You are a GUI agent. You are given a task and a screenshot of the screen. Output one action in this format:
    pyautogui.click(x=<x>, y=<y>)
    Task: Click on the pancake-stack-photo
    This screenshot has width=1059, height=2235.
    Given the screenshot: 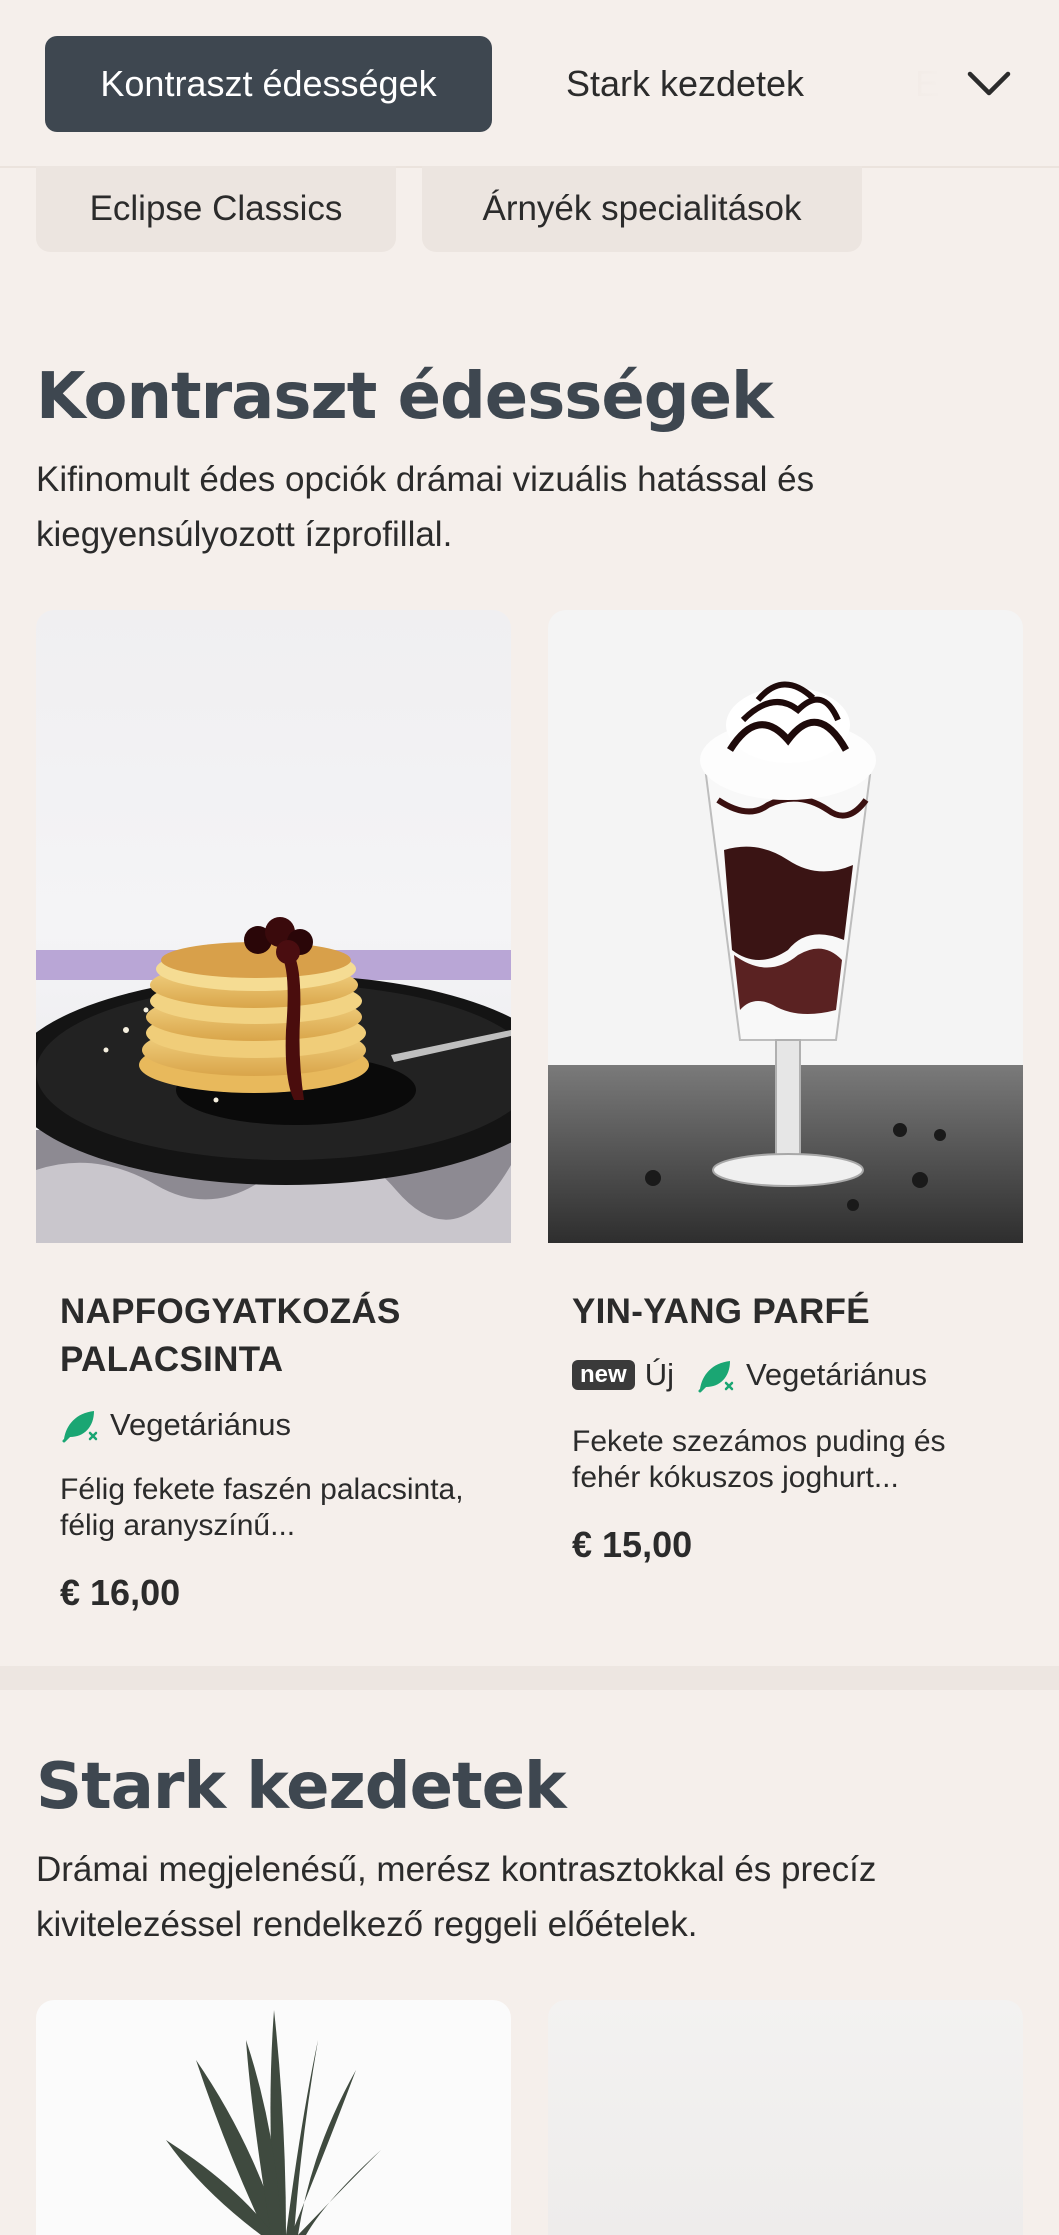 What is the action you would take?
    pyautogui.click(x=273, y=926)
    